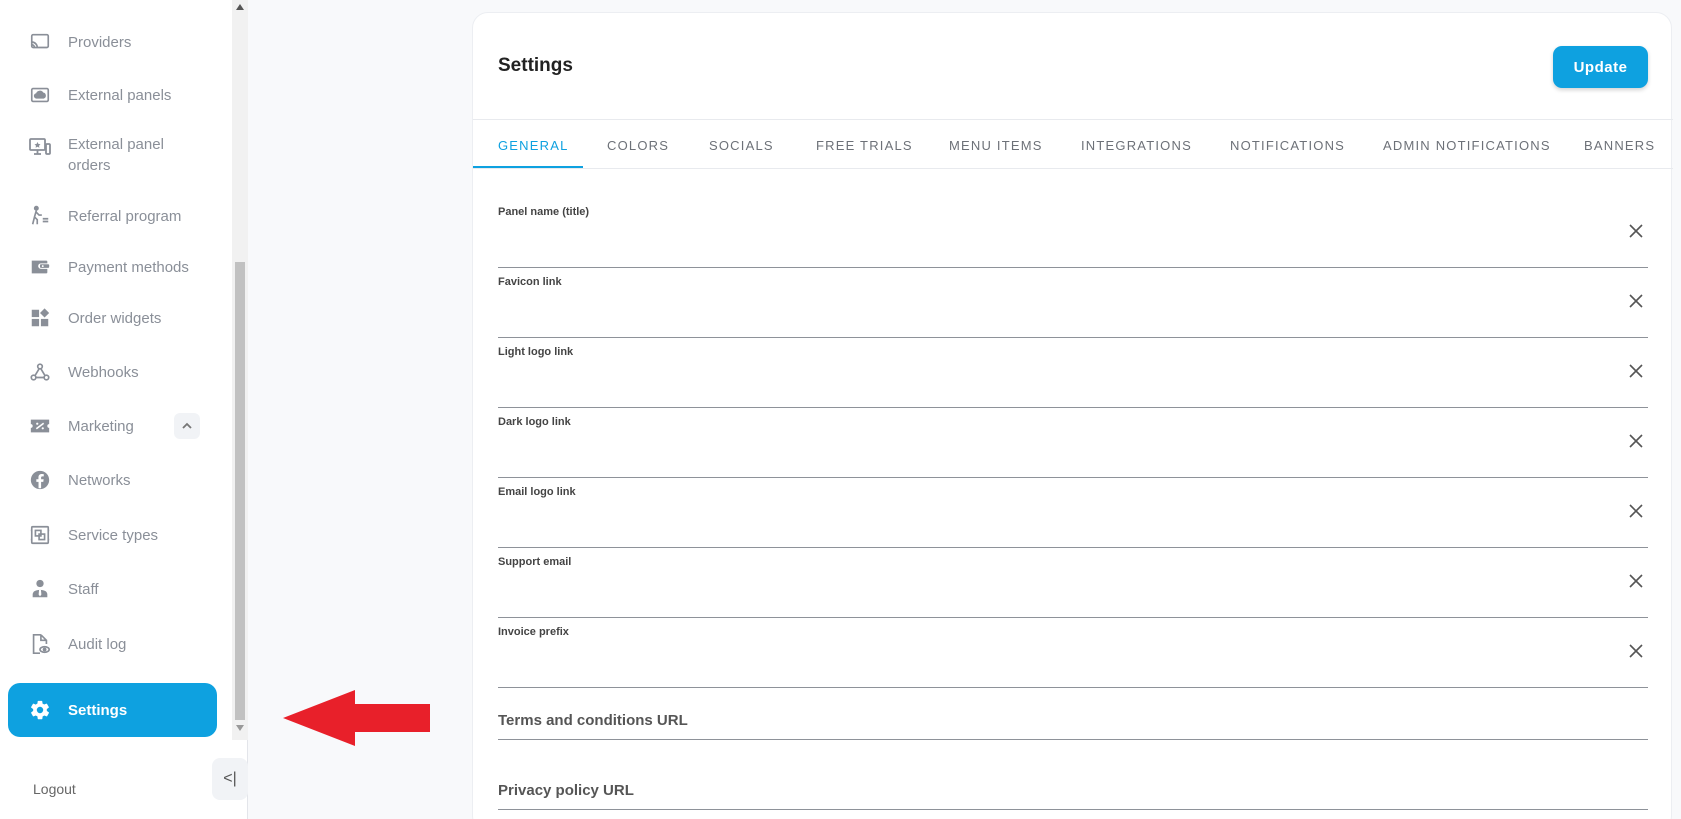  Describe the element at coordinates (741, 145) in the screenshot. I see `tab-socials: SOCIALS` at that location.